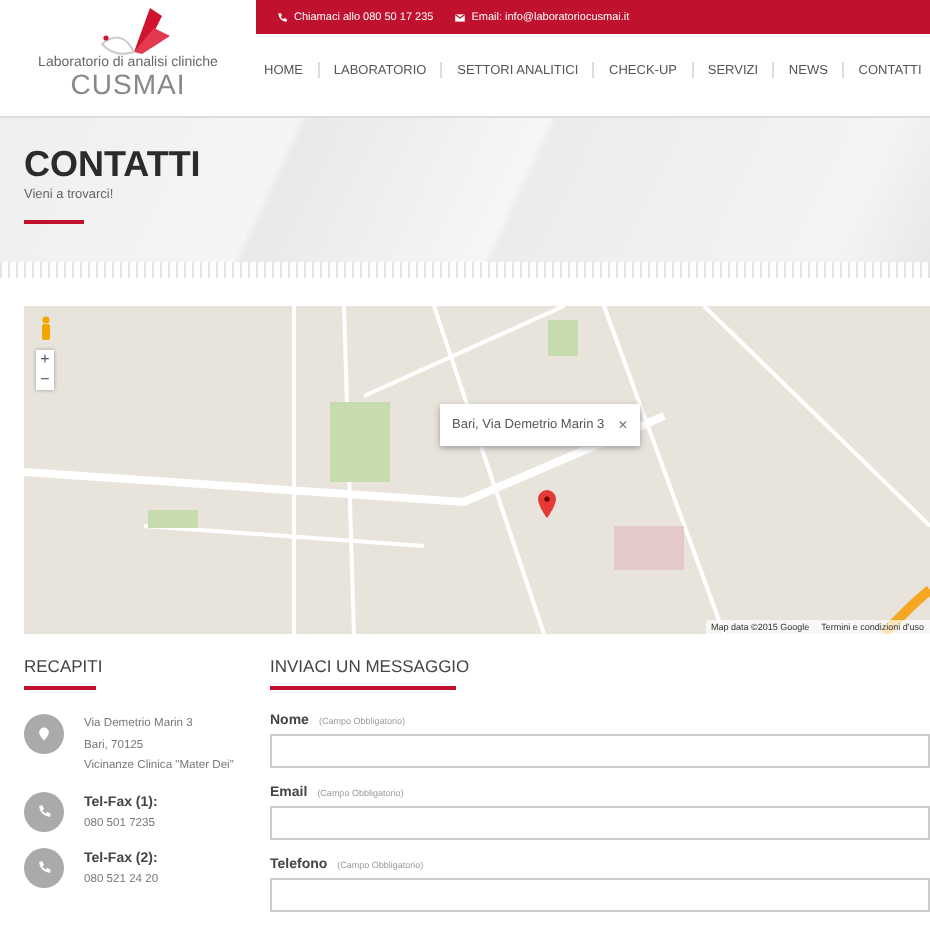  What do you see at coordinates (547, 504) in the screenshot?
I see `map-pin-icon` at bounding box center [547, 504].